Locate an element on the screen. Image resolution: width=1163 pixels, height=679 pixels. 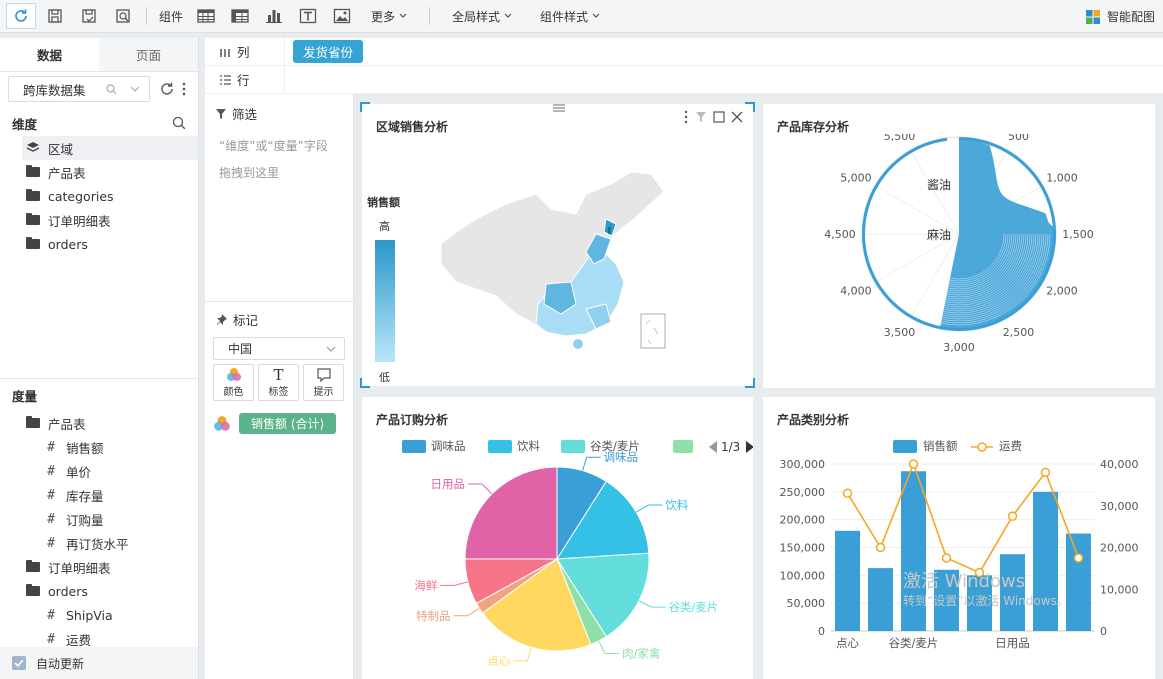
global-style-dropdown: 全局样式 is located at coordinates (482, 16).